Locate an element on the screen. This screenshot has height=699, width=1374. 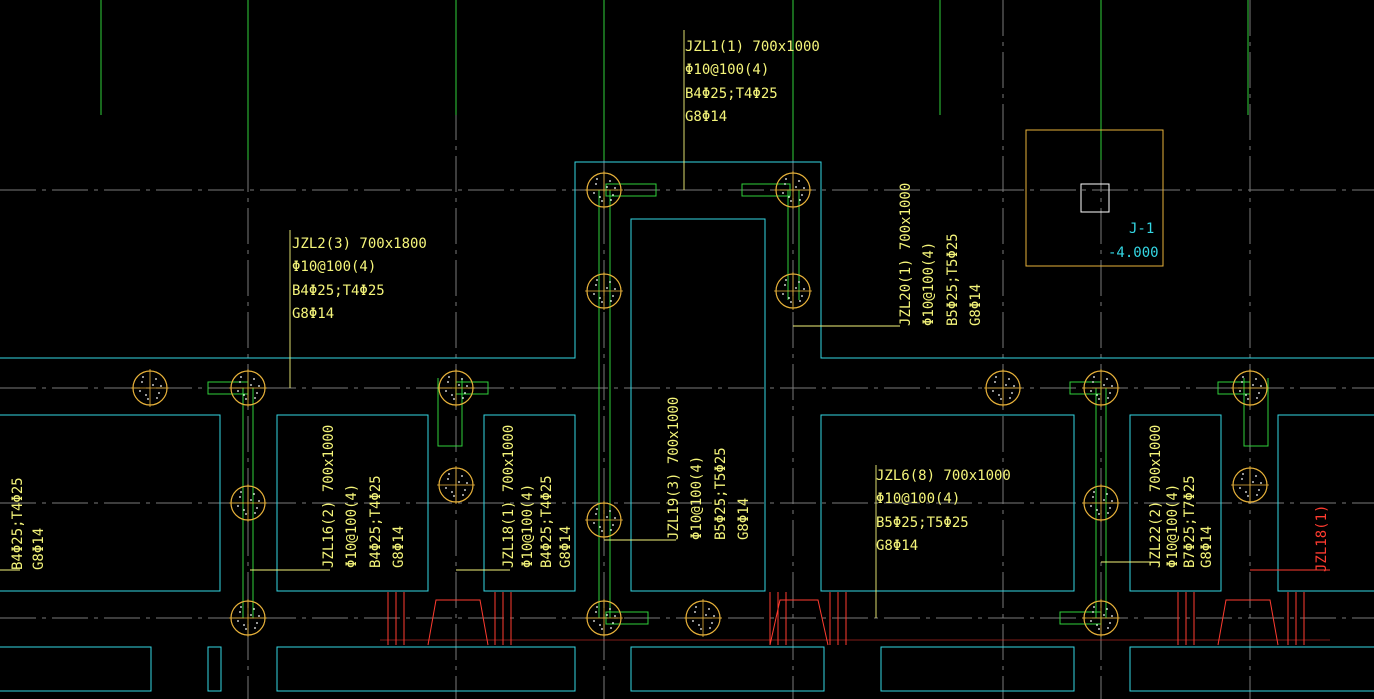
footing-name: J-1 is located at coordinates (1141, 229).